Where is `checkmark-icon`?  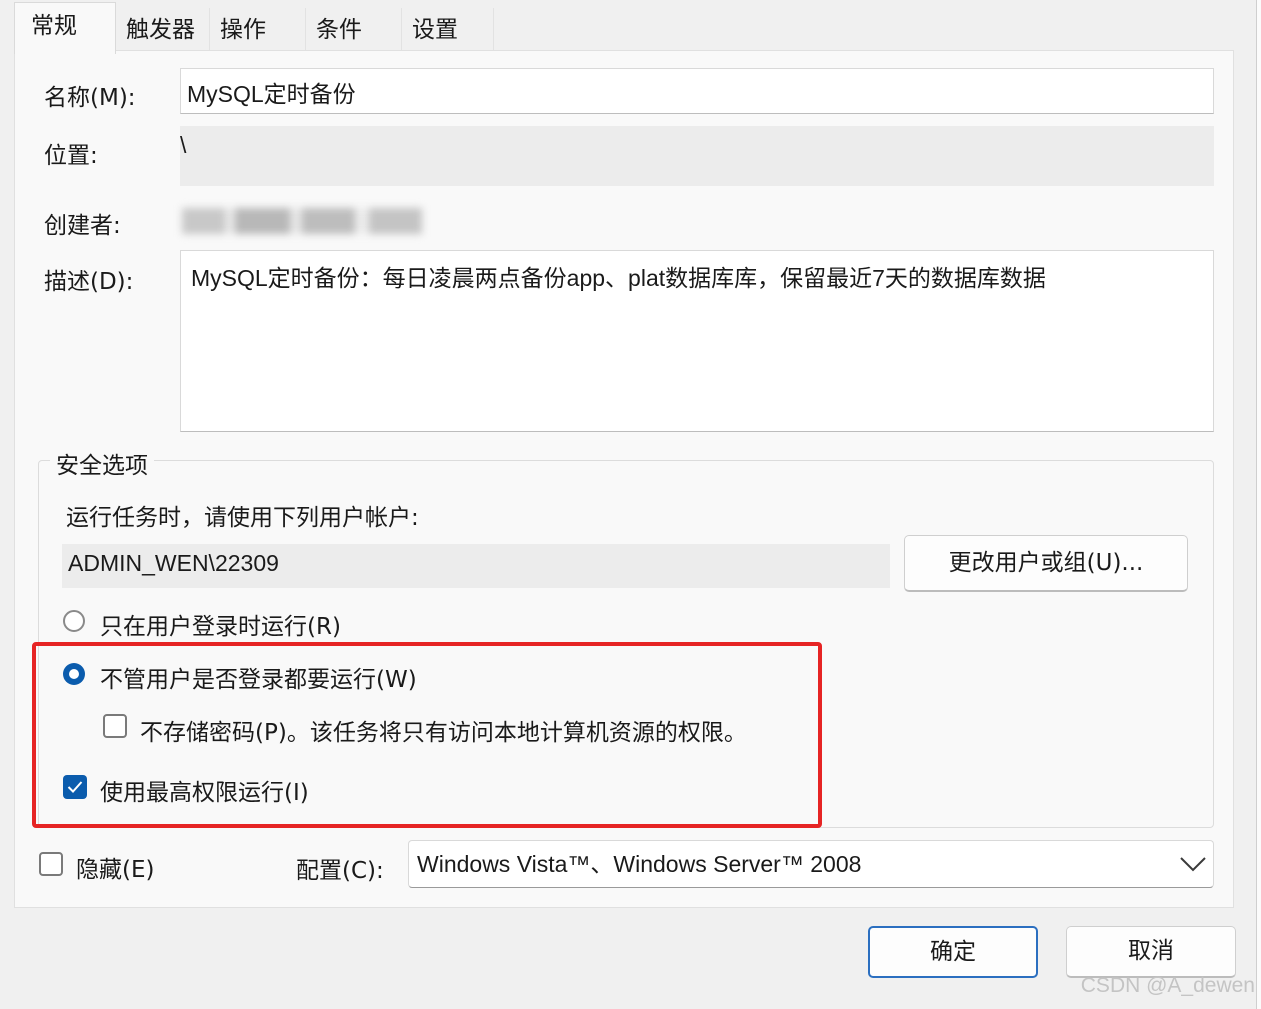
checkmark-icon is located at coordinates (75, 787).